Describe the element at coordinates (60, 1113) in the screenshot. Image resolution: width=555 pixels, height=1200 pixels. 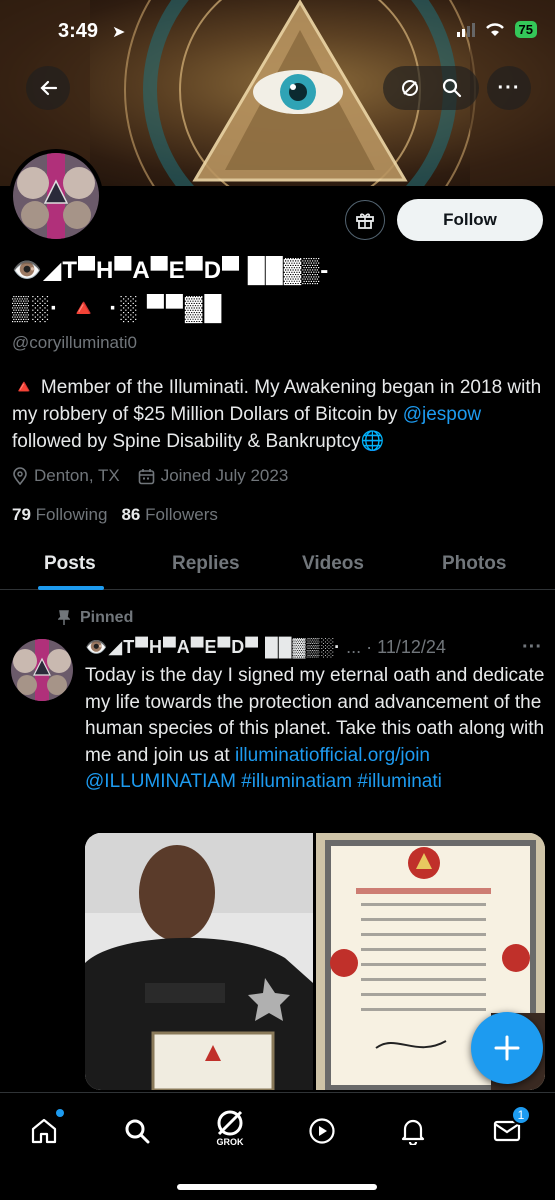
I see `home-unread-dot` at that location.